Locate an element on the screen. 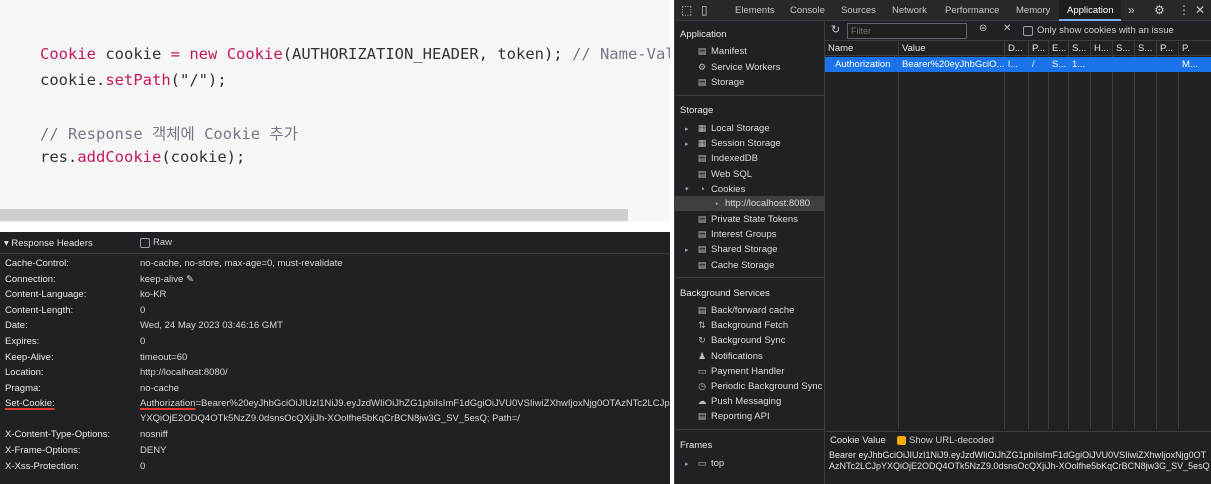  table-icon: ▦ is located at coordinates (702, 128).